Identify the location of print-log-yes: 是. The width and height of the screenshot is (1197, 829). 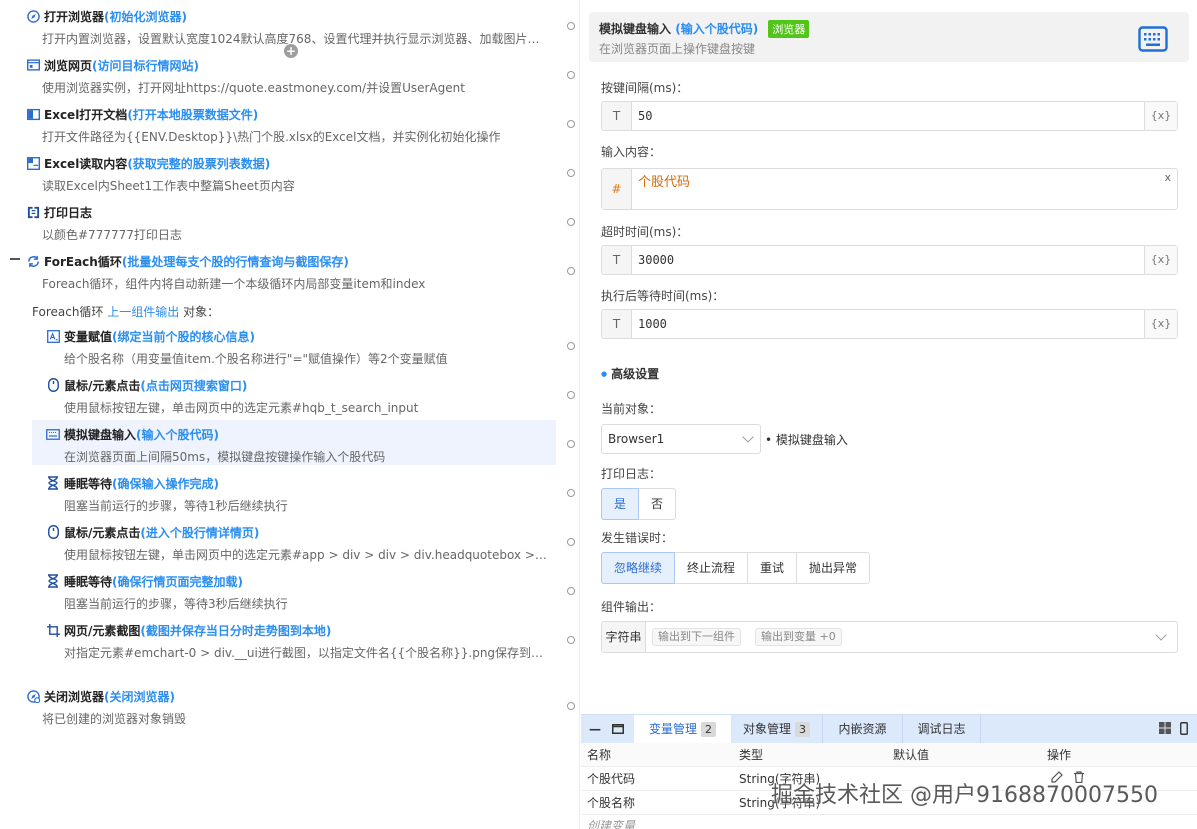
(620, 504).